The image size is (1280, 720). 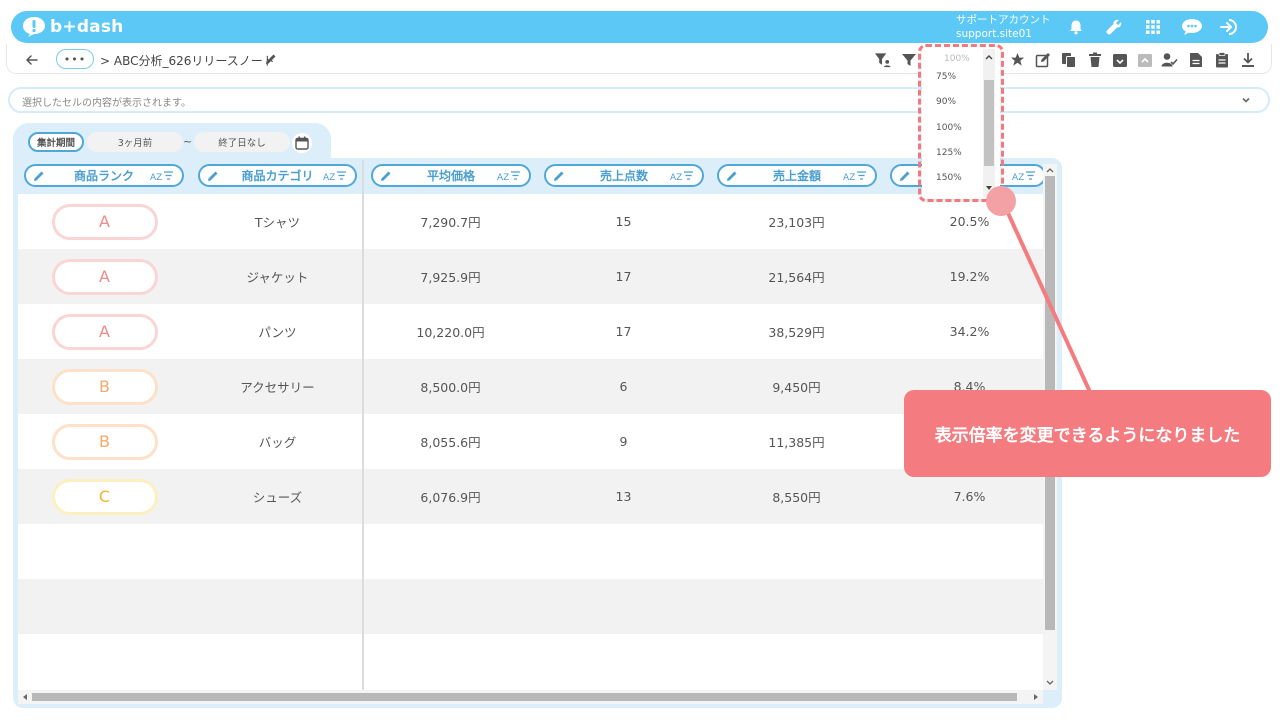 What do you see at coordinates (1050, 170) in the screenshot?
I see `scroll-up-arrow-icon` at bounding box center [1050, 170].